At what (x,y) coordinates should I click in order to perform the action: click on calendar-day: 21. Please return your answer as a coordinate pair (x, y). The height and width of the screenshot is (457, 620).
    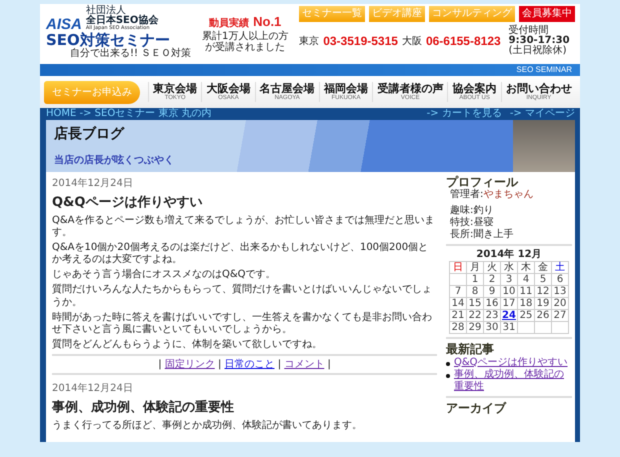
    Looking at the image, I should click on (458, 316).